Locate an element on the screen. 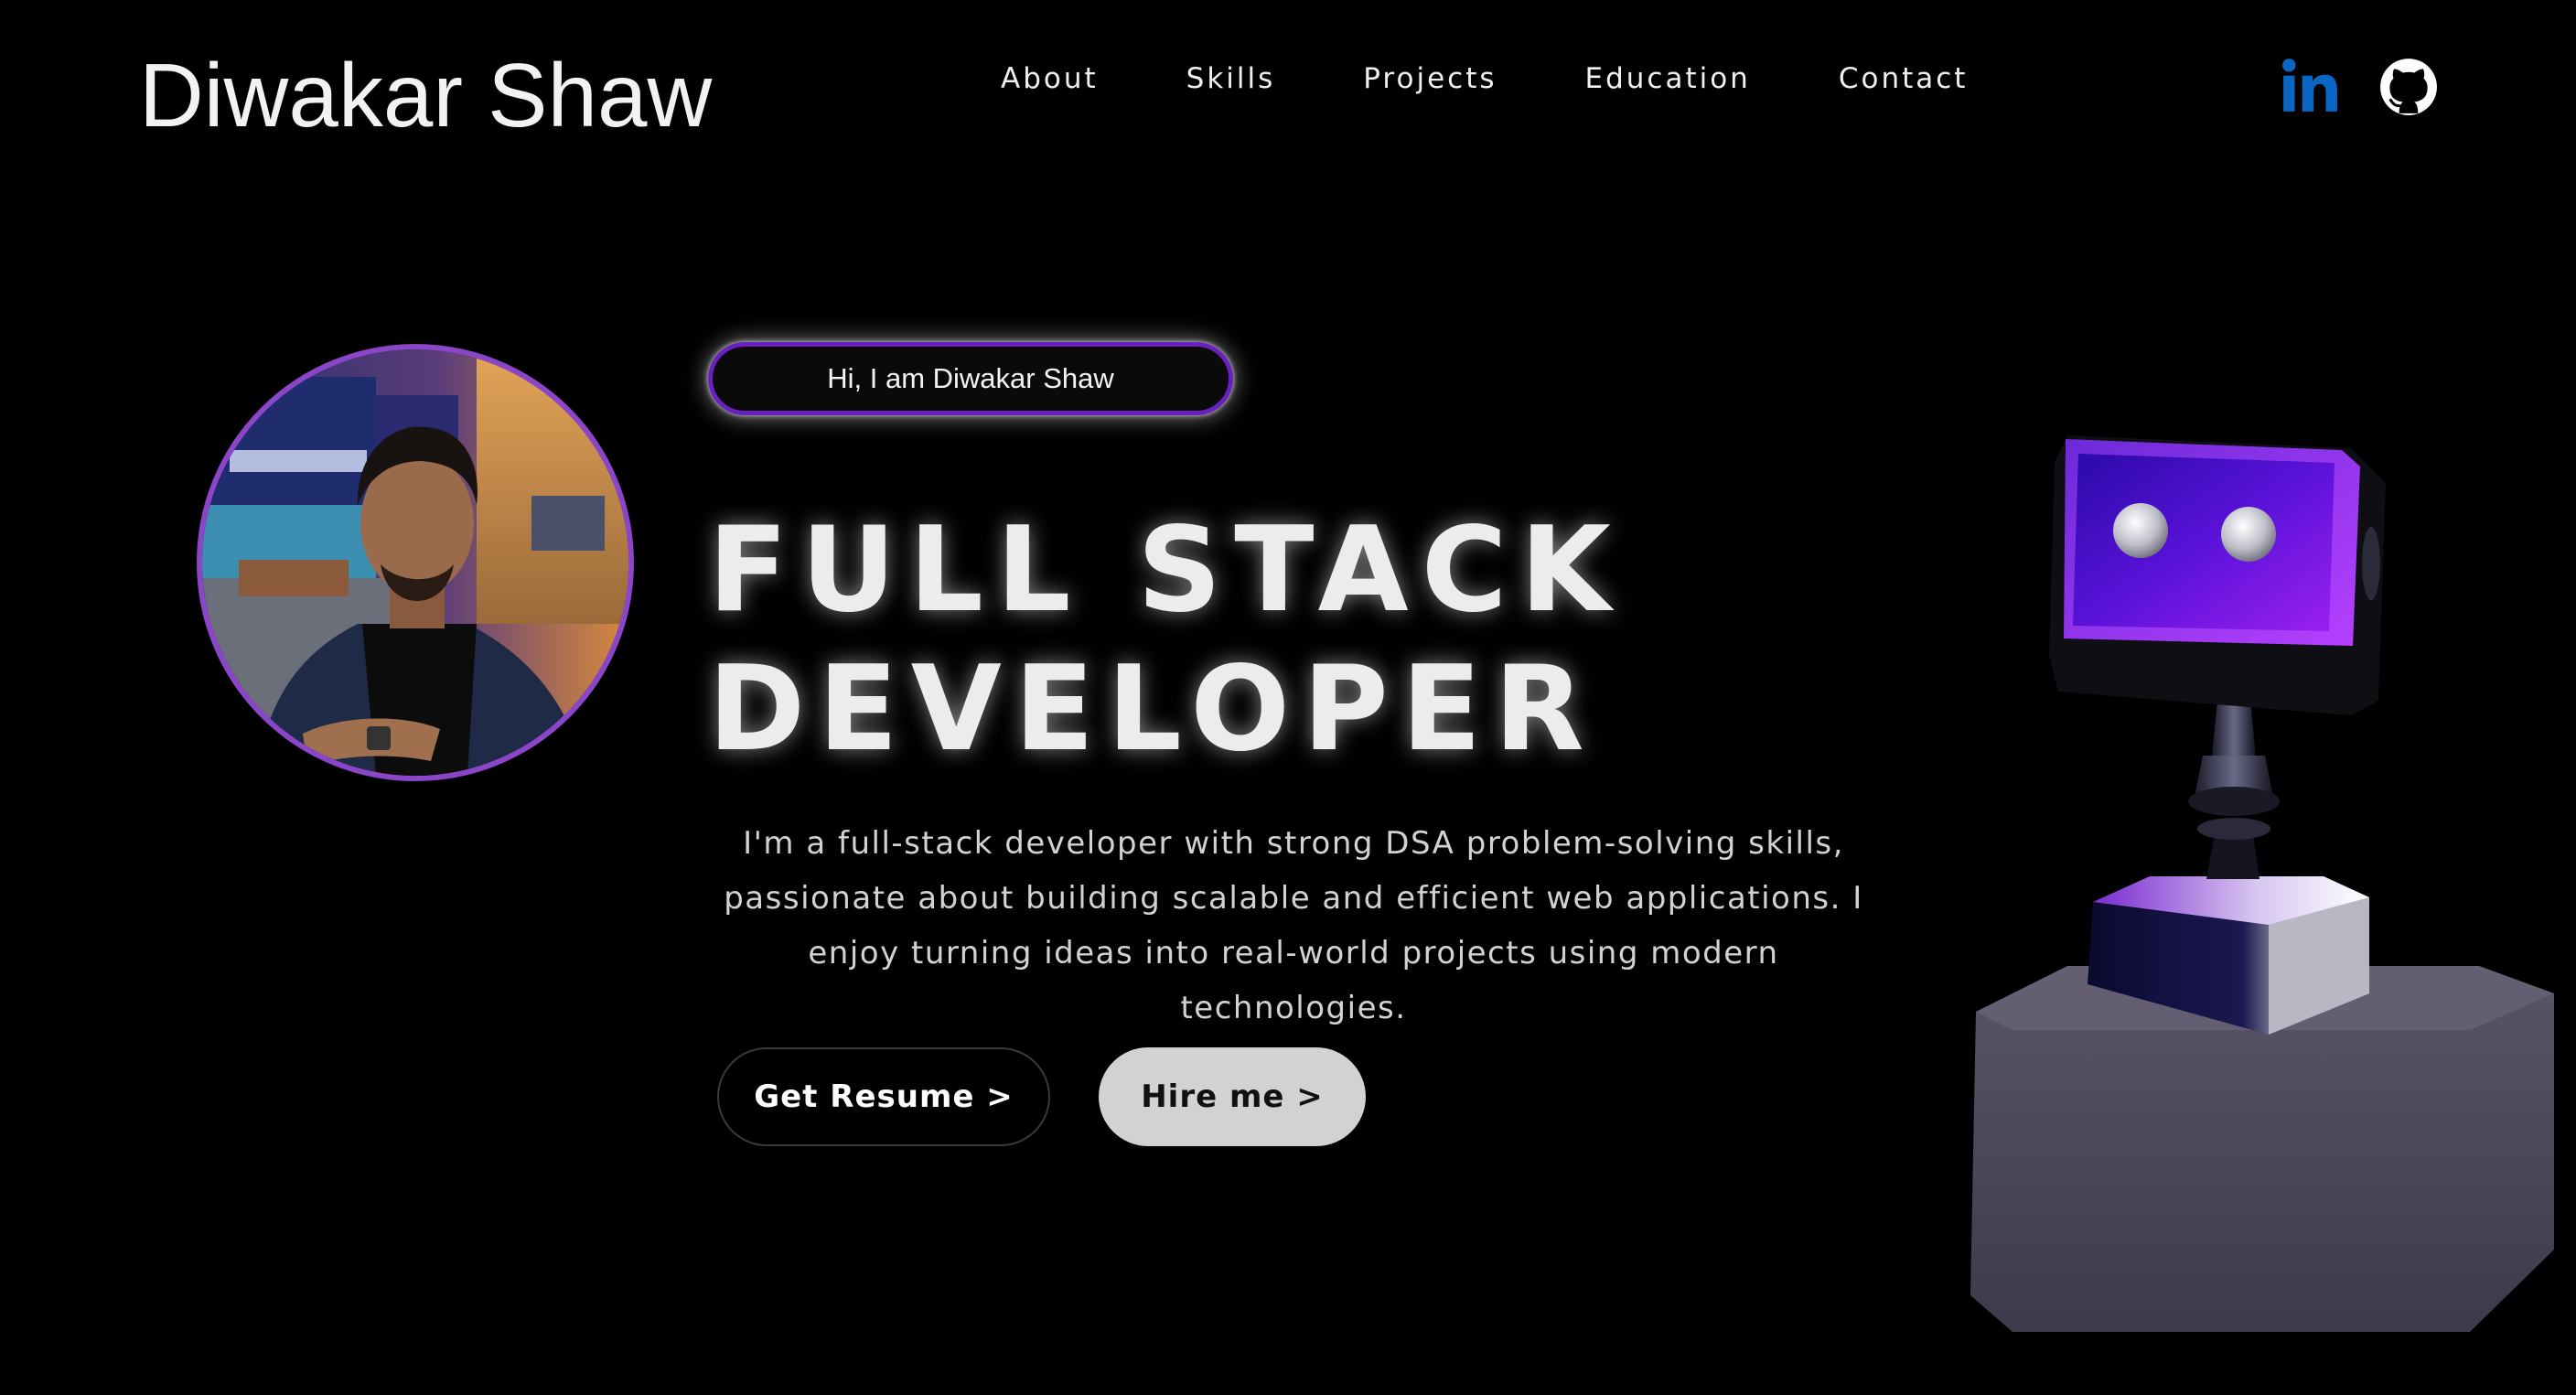  profile-photo is located at coordinates (416, 562).